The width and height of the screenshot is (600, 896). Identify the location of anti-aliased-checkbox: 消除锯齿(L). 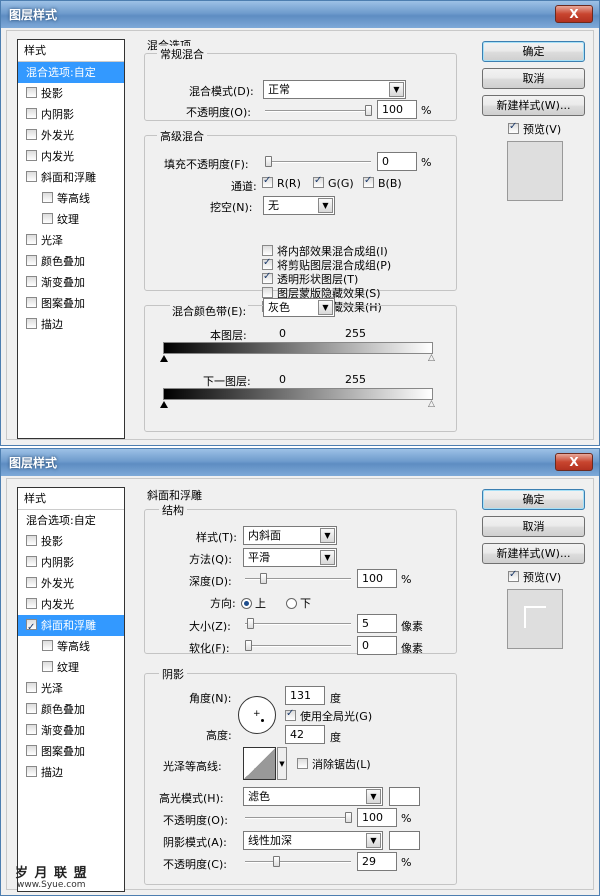
(334, 764).